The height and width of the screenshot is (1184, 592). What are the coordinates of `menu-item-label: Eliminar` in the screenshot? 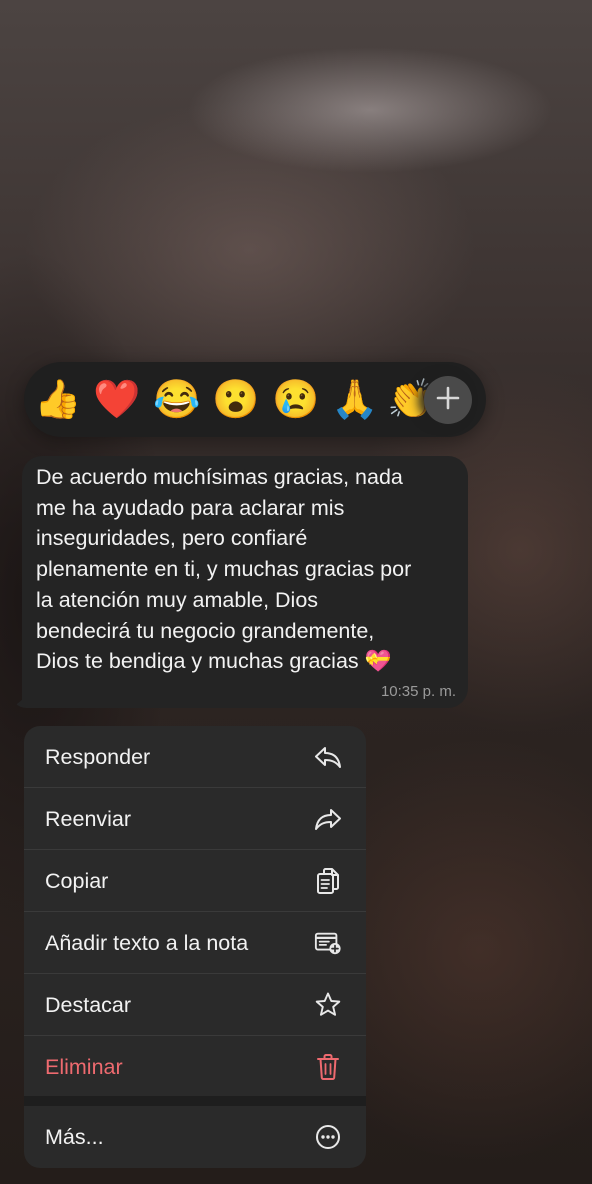 It's located at (84, 1066).